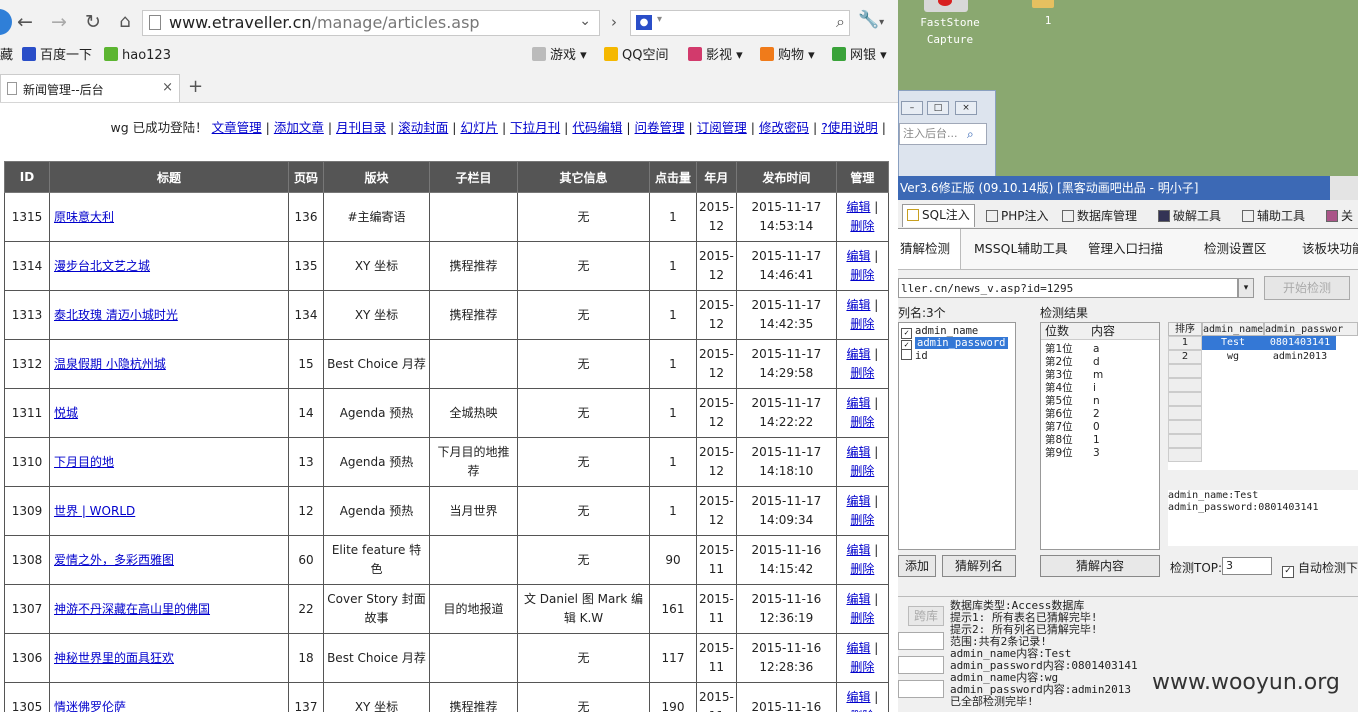 The image size is (1358, 712). What do you see at coordinates (90, 706) in the screenshot?
I see `article-title-link: 情迷佛罗伦萨` at bounding box center [90, 706].